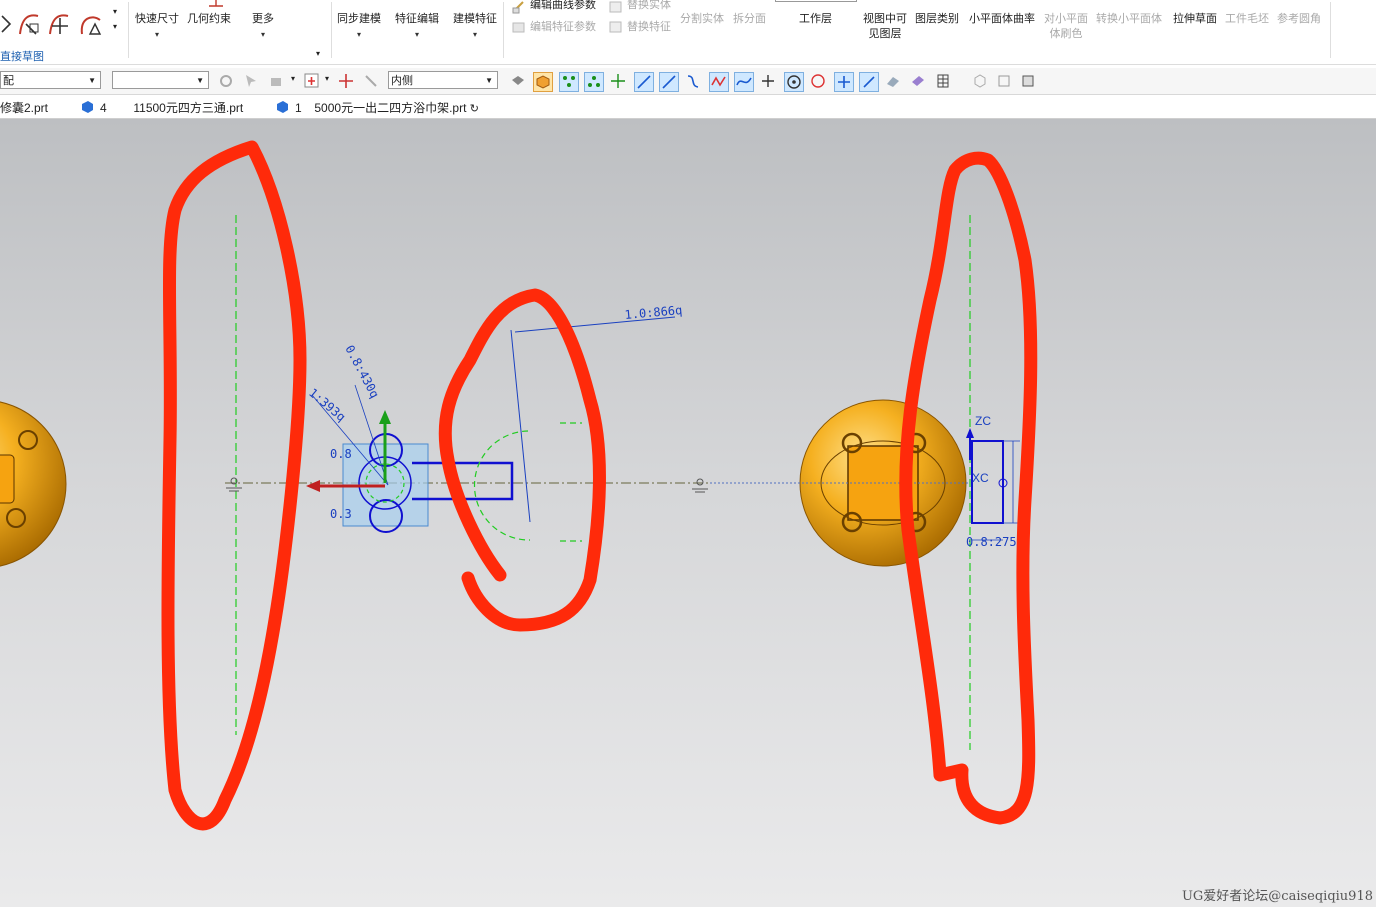  What do you see at coordinates (251, 81) in the screenshot?
I see `select-pointer-icon` at bounding box center [251, 81].